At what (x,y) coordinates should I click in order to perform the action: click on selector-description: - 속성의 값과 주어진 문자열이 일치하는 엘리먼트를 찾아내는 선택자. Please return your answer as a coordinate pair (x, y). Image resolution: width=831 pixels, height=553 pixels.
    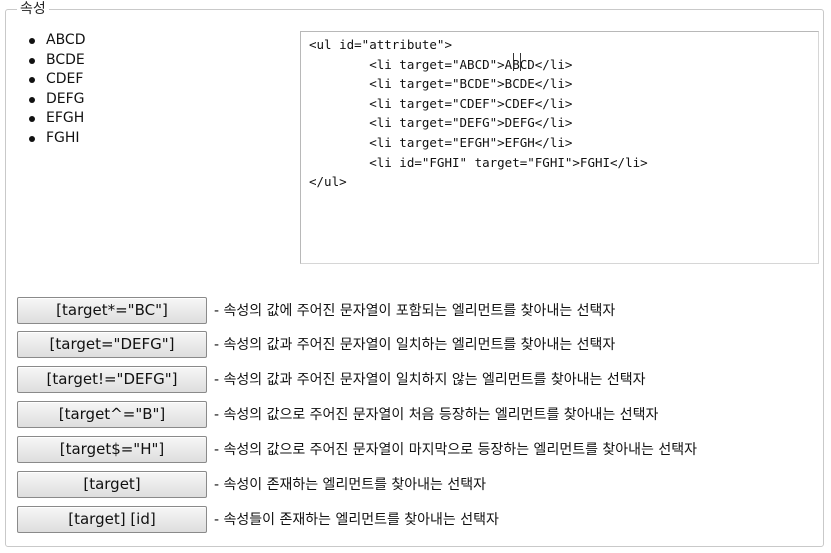
    Looking at the image, I should click on (415, 345).